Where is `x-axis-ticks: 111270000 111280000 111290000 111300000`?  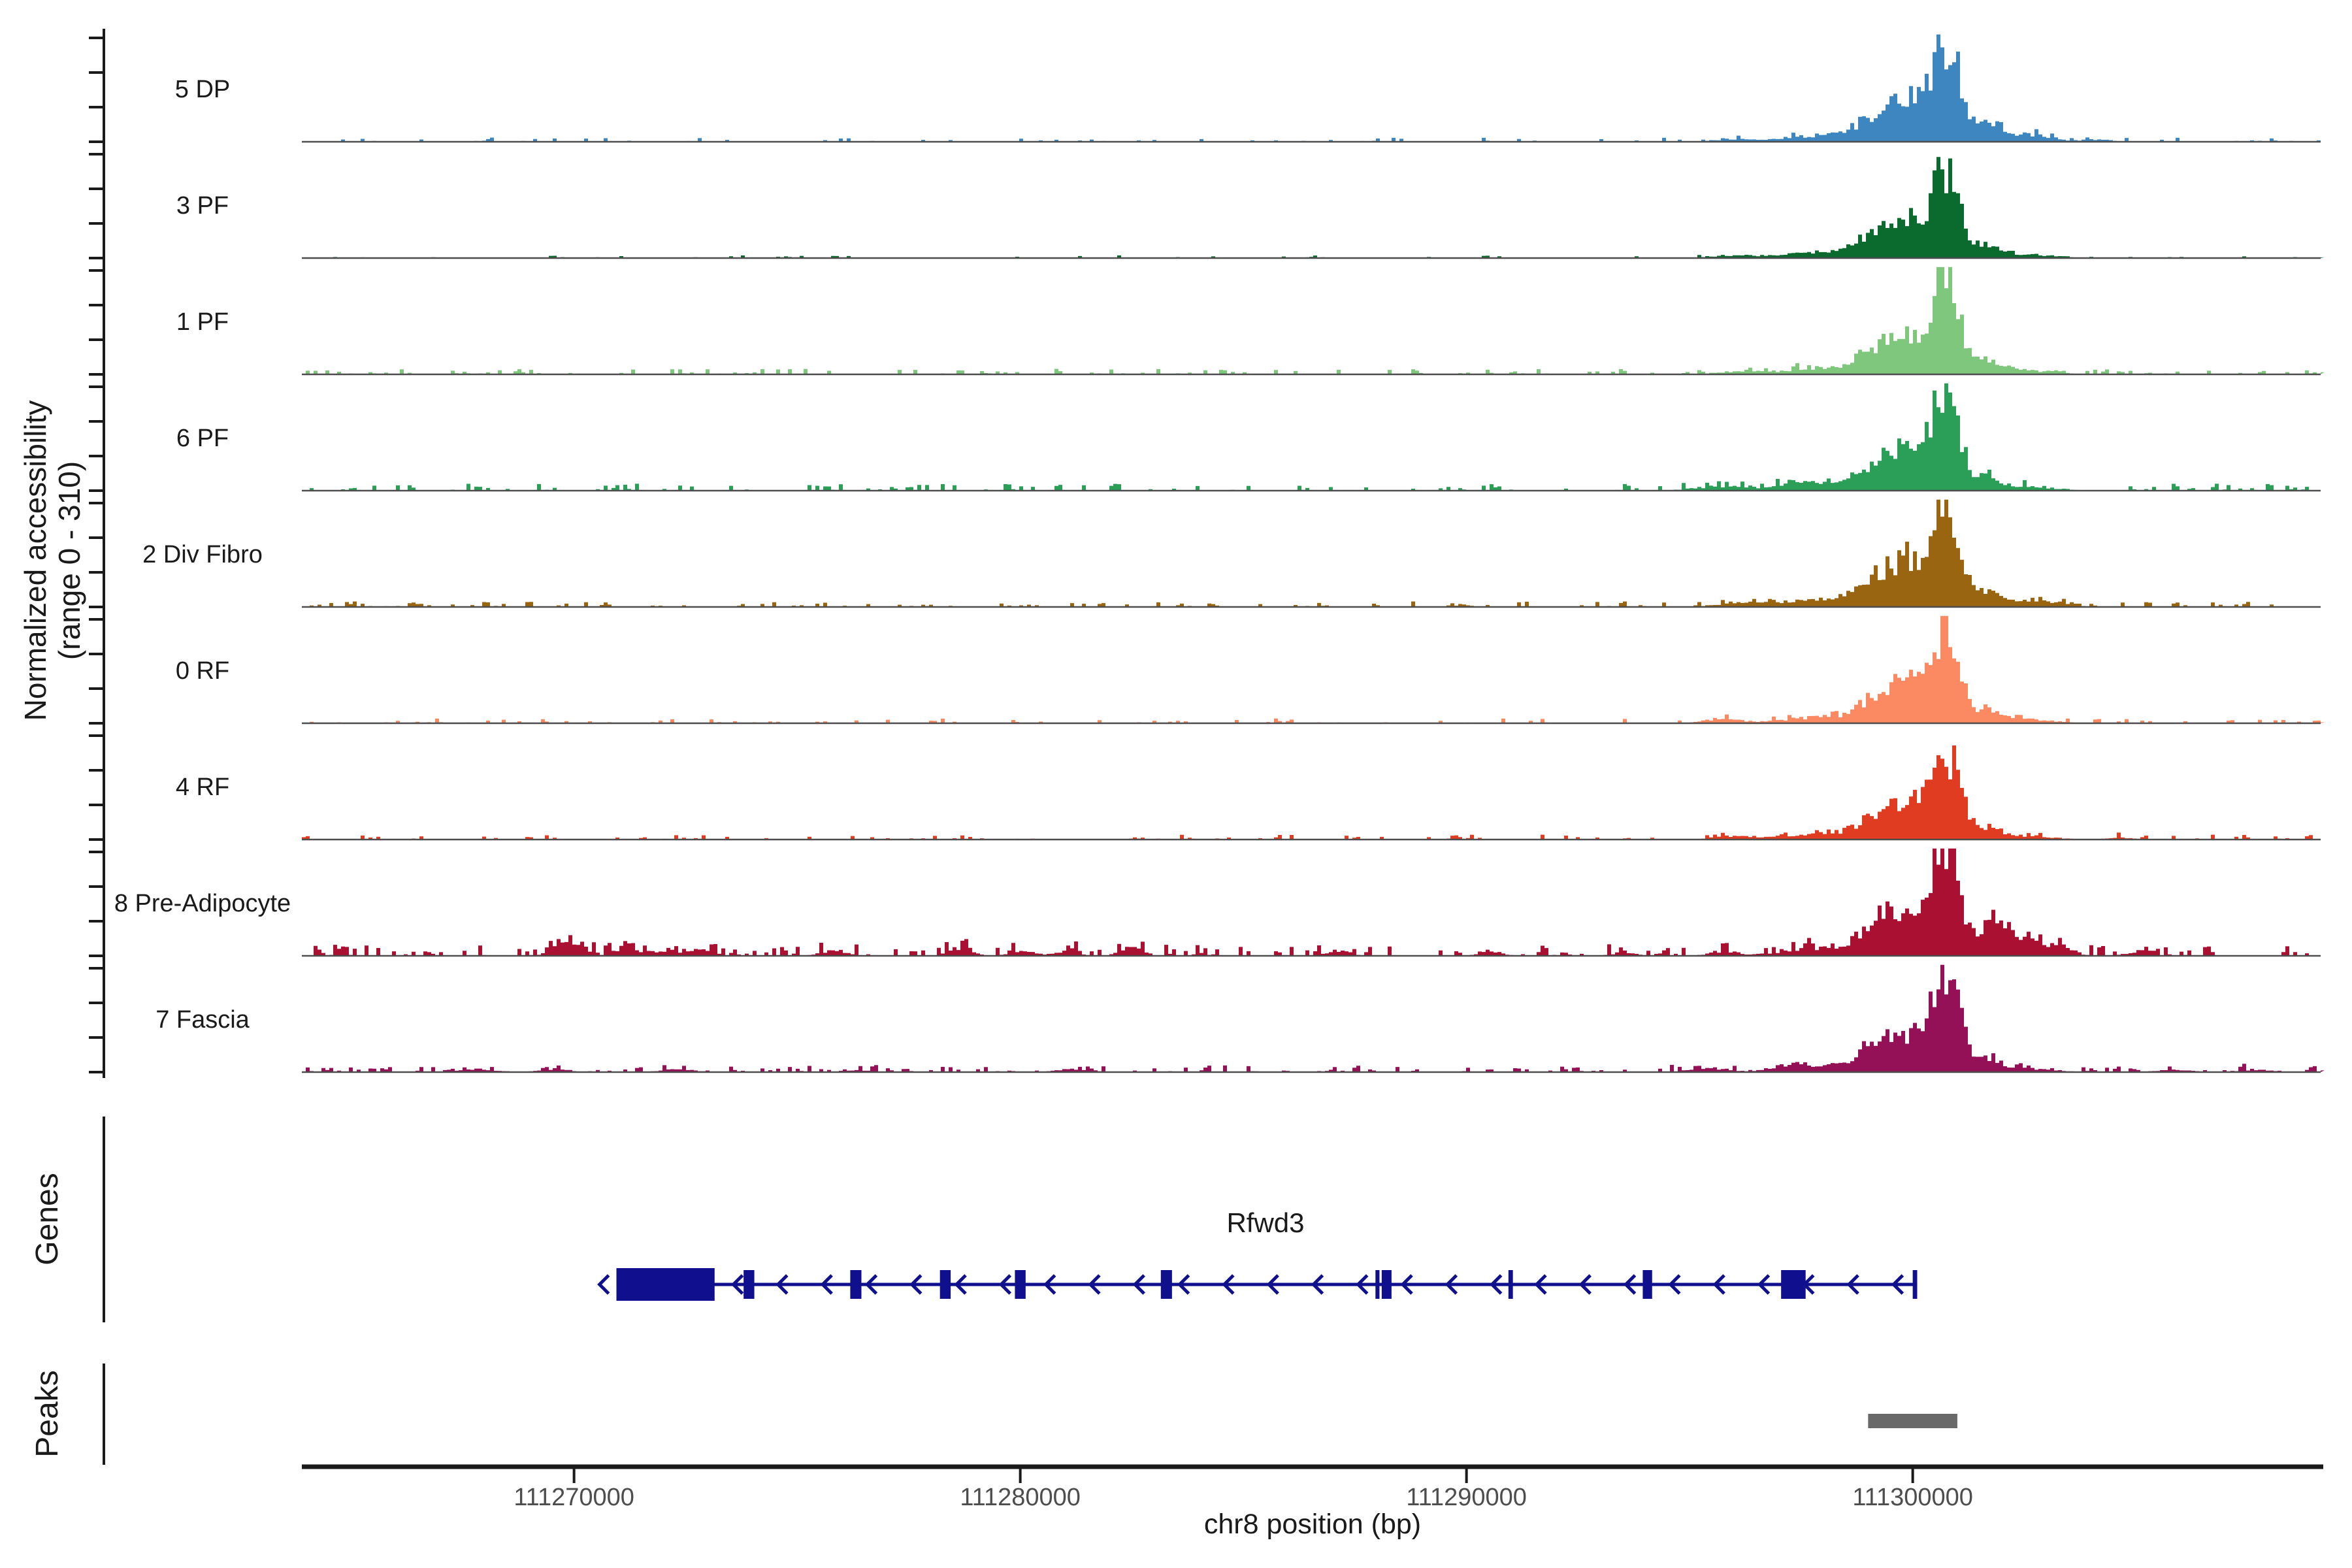
x-axis-ticks: 111270000 111280000 111290000 111300000 is located at coordinates (1243, 1489).